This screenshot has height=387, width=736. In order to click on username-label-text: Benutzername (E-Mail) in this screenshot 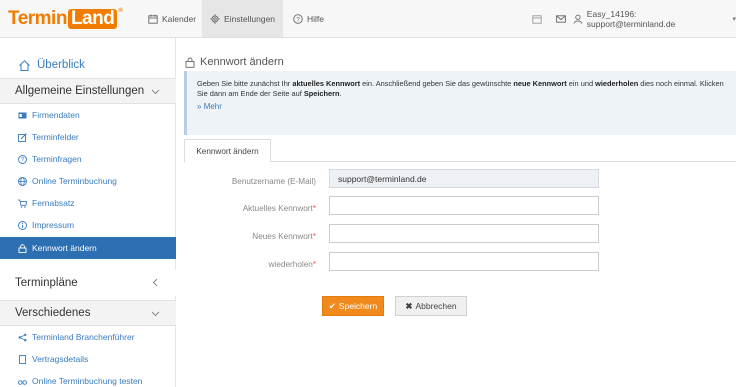, I will do `click(273, 181)`.